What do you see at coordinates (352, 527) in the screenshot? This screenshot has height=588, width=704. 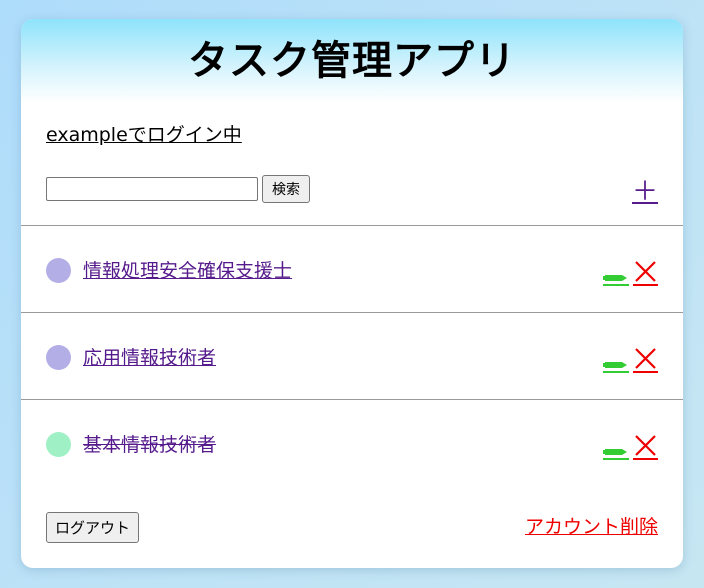 I see `footer: ログアウト アカウント削除` at bounding box center [352, 527].